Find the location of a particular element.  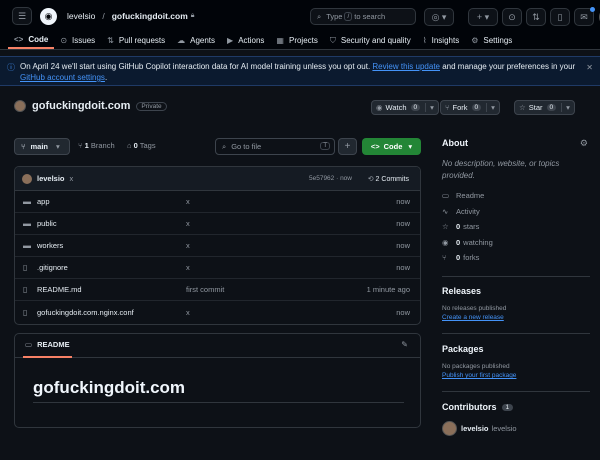

code-button: <> Code ▾ is located at coordinates (391, 146).